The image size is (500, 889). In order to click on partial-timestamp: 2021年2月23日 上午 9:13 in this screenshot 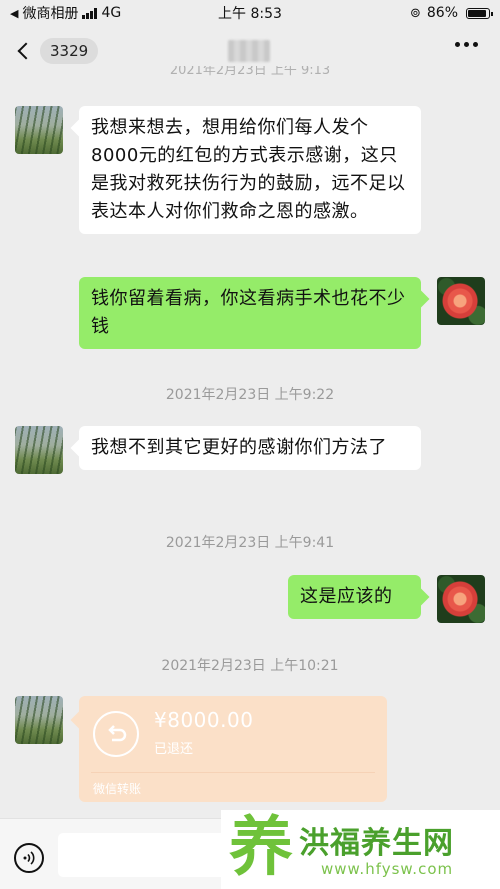, I will do `click(250, 72)`.